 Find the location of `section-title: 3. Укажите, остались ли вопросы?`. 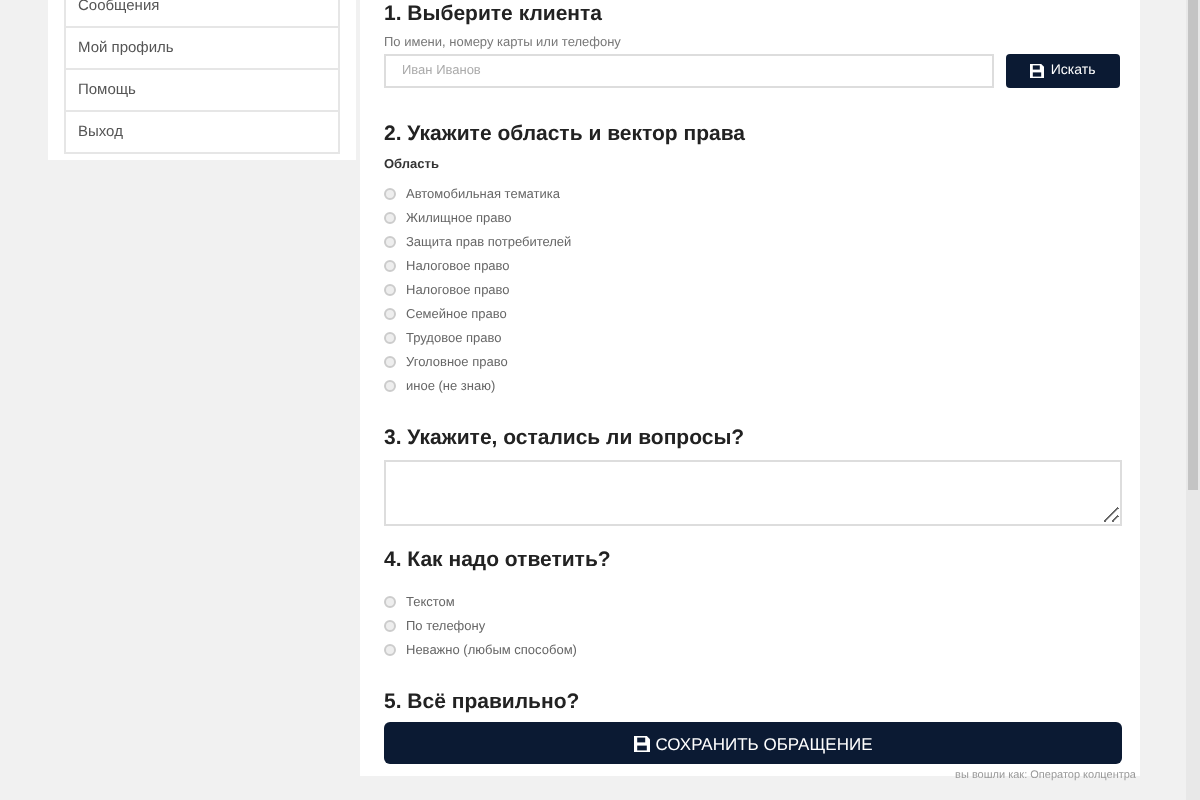

section-title: 3. Укажите, остались ли вопросы? is located at coordinates (565, 438).